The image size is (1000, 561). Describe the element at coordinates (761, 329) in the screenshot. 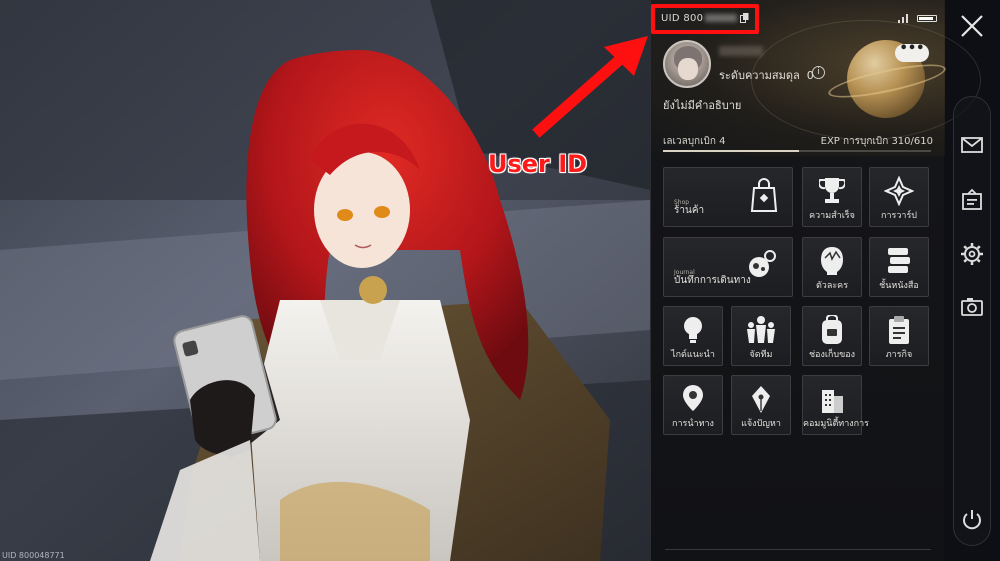

I see `team-members-icon` at that location.